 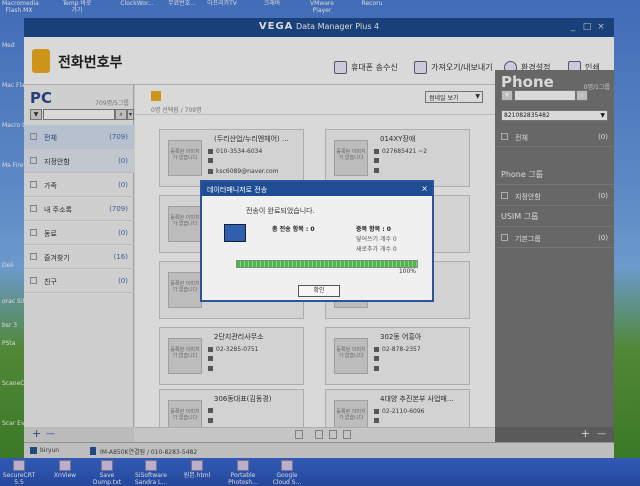 What do you see at coordinates (317, 189) in the screenshot?
I see `dialog-title: 데이터매니저로 전송` at bounding box center [317, 189].